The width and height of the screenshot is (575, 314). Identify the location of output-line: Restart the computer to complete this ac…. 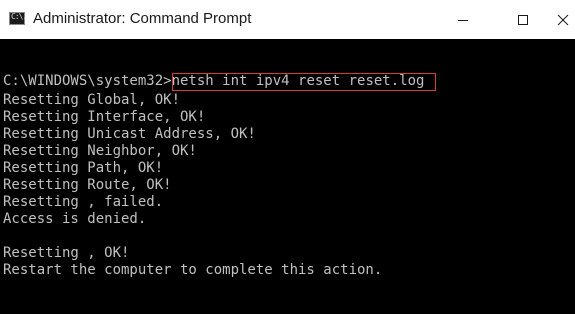
(193, 270).